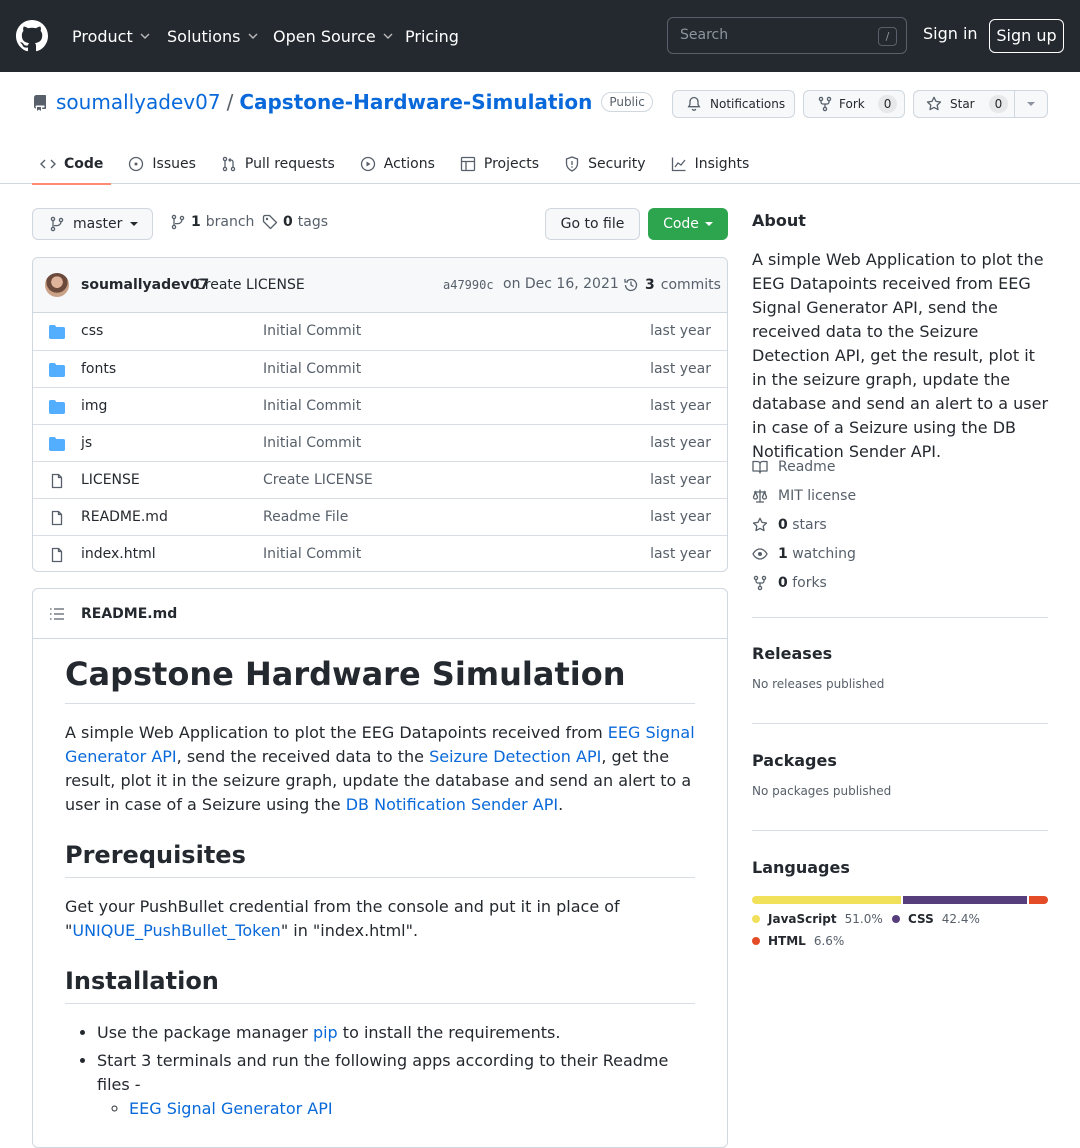 The image size is (1080, 1148). What do you see at coordinates (710, 164) in the screenshot?
I see `tab-insights: Insights` at bounding box center [710, 164].